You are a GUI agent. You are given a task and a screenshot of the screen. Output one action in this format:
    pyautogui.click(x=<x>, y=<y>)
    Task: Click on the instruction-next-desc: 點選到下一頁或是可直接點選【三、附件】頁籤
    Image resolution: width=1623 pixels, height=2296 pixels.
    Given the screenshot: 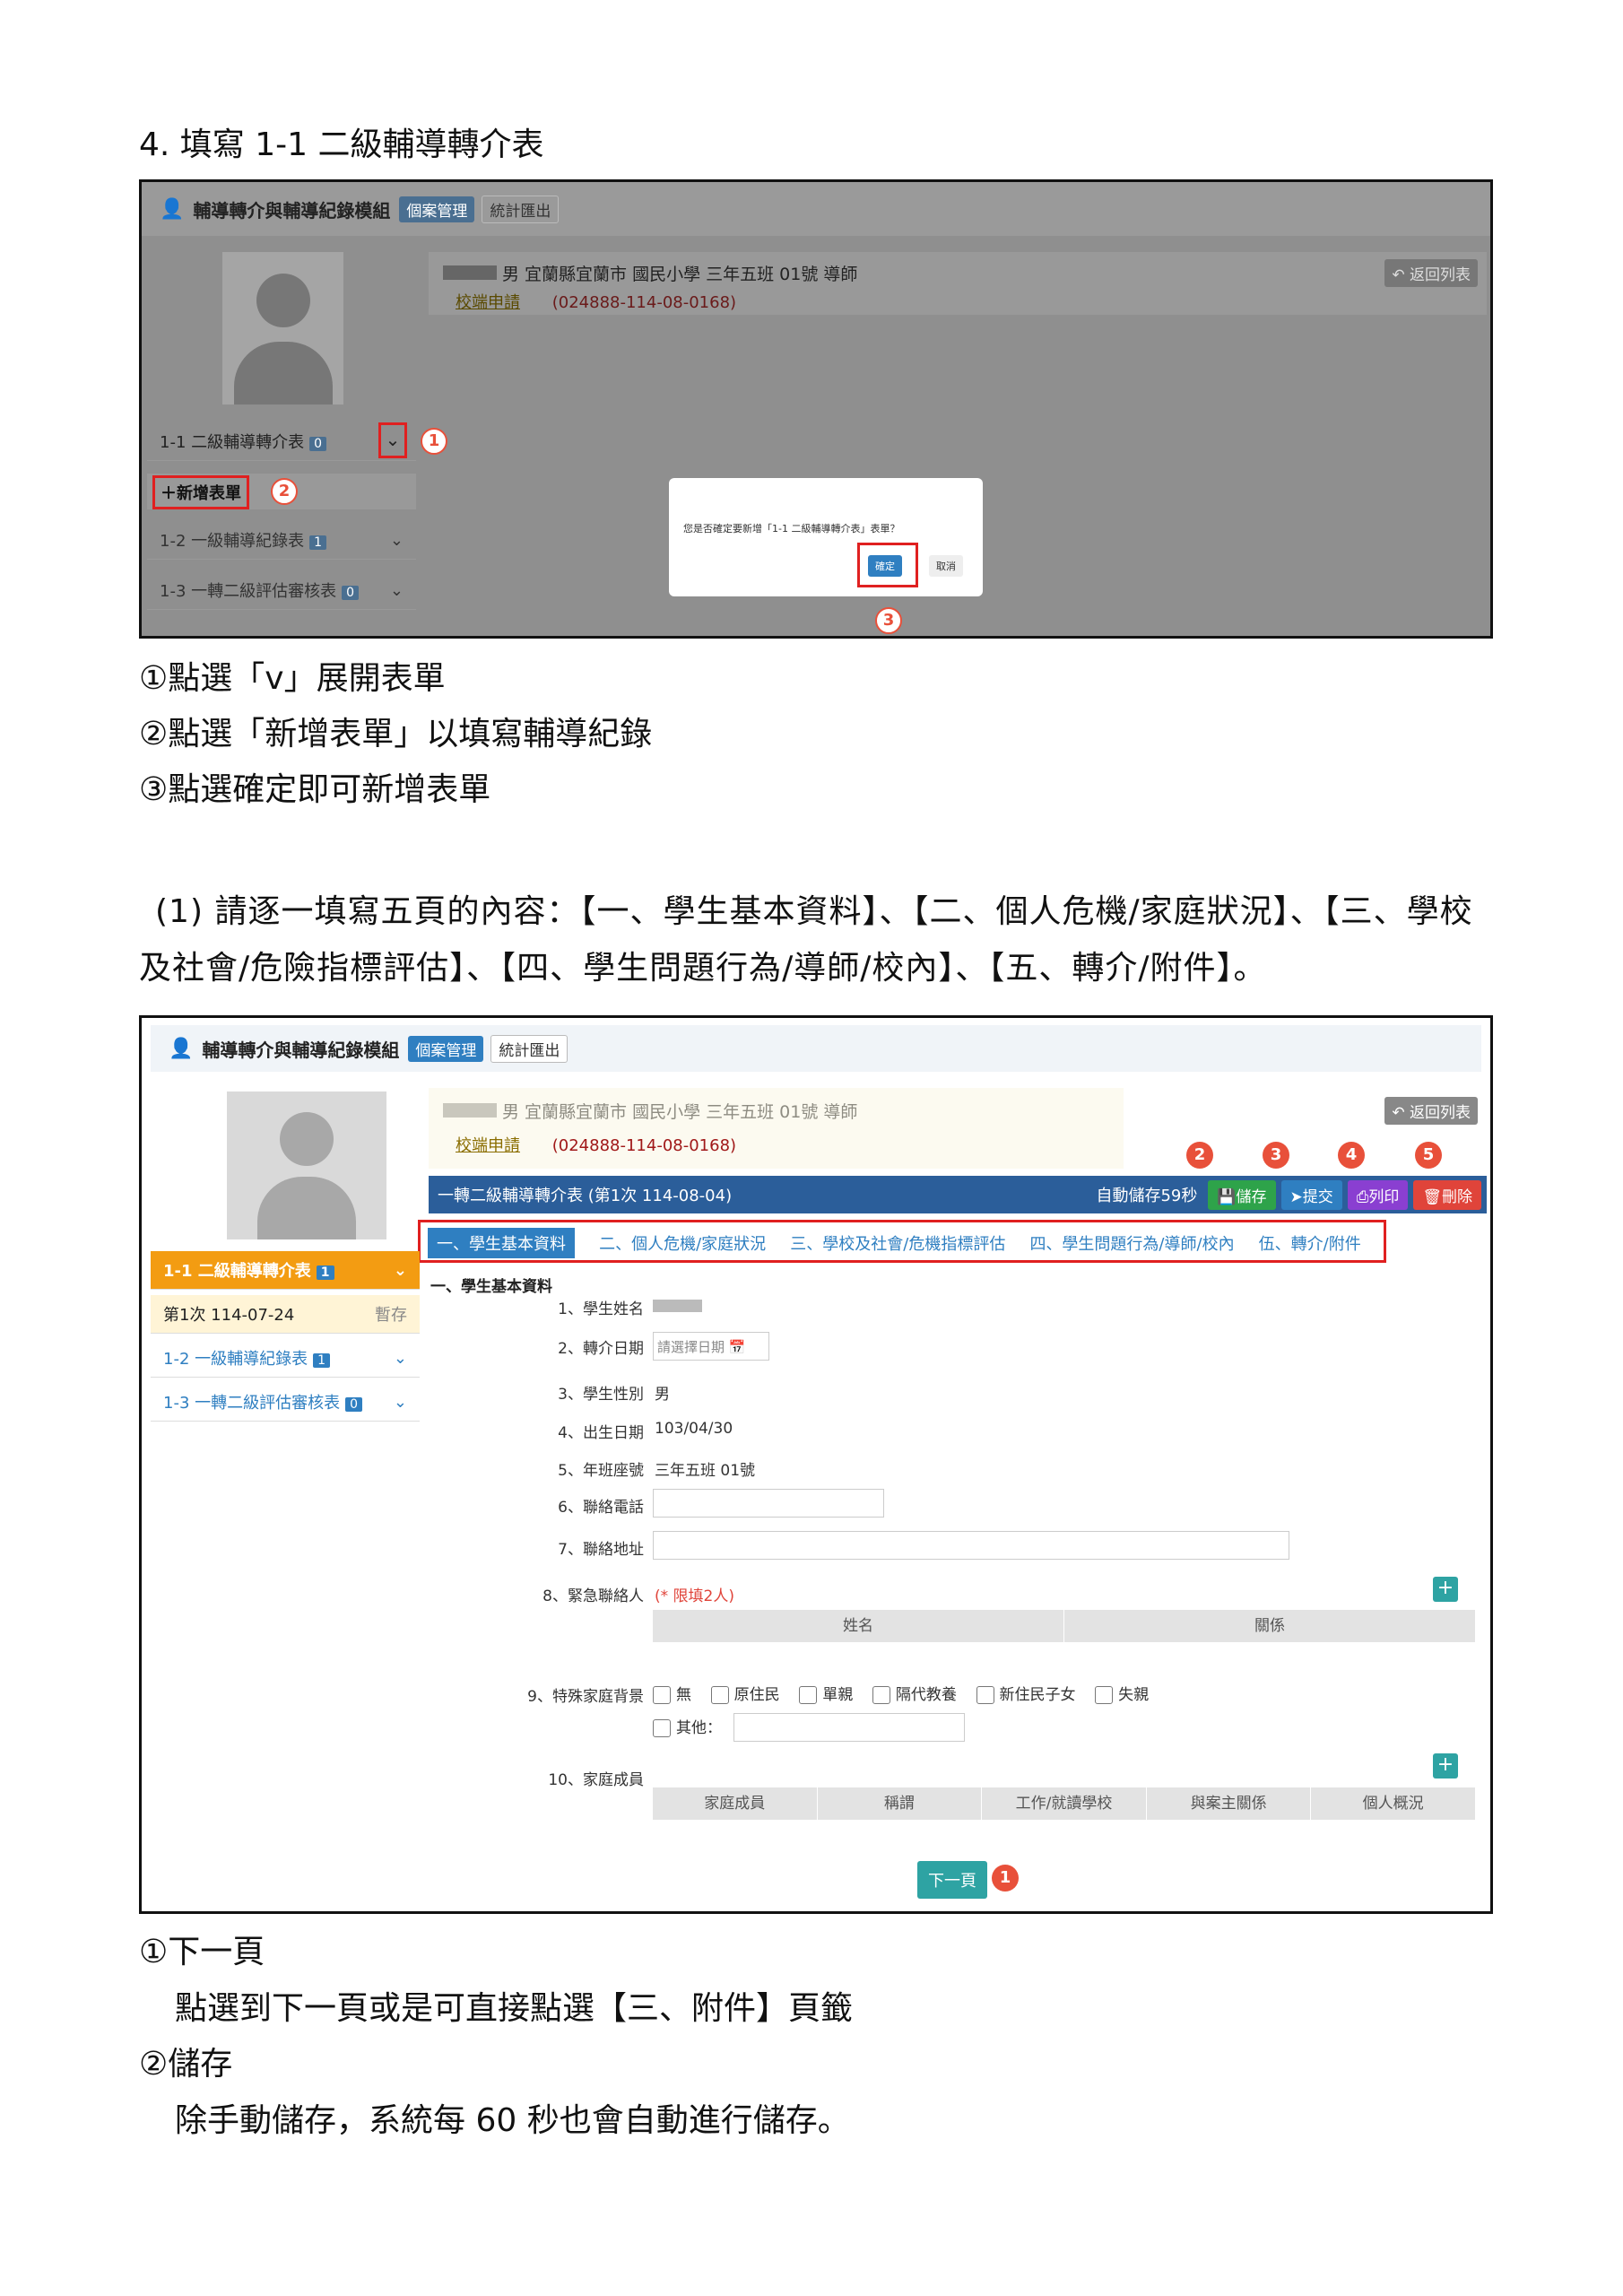 What is the action you would take?
    pyautogui.click(x=514, y=2008)
    